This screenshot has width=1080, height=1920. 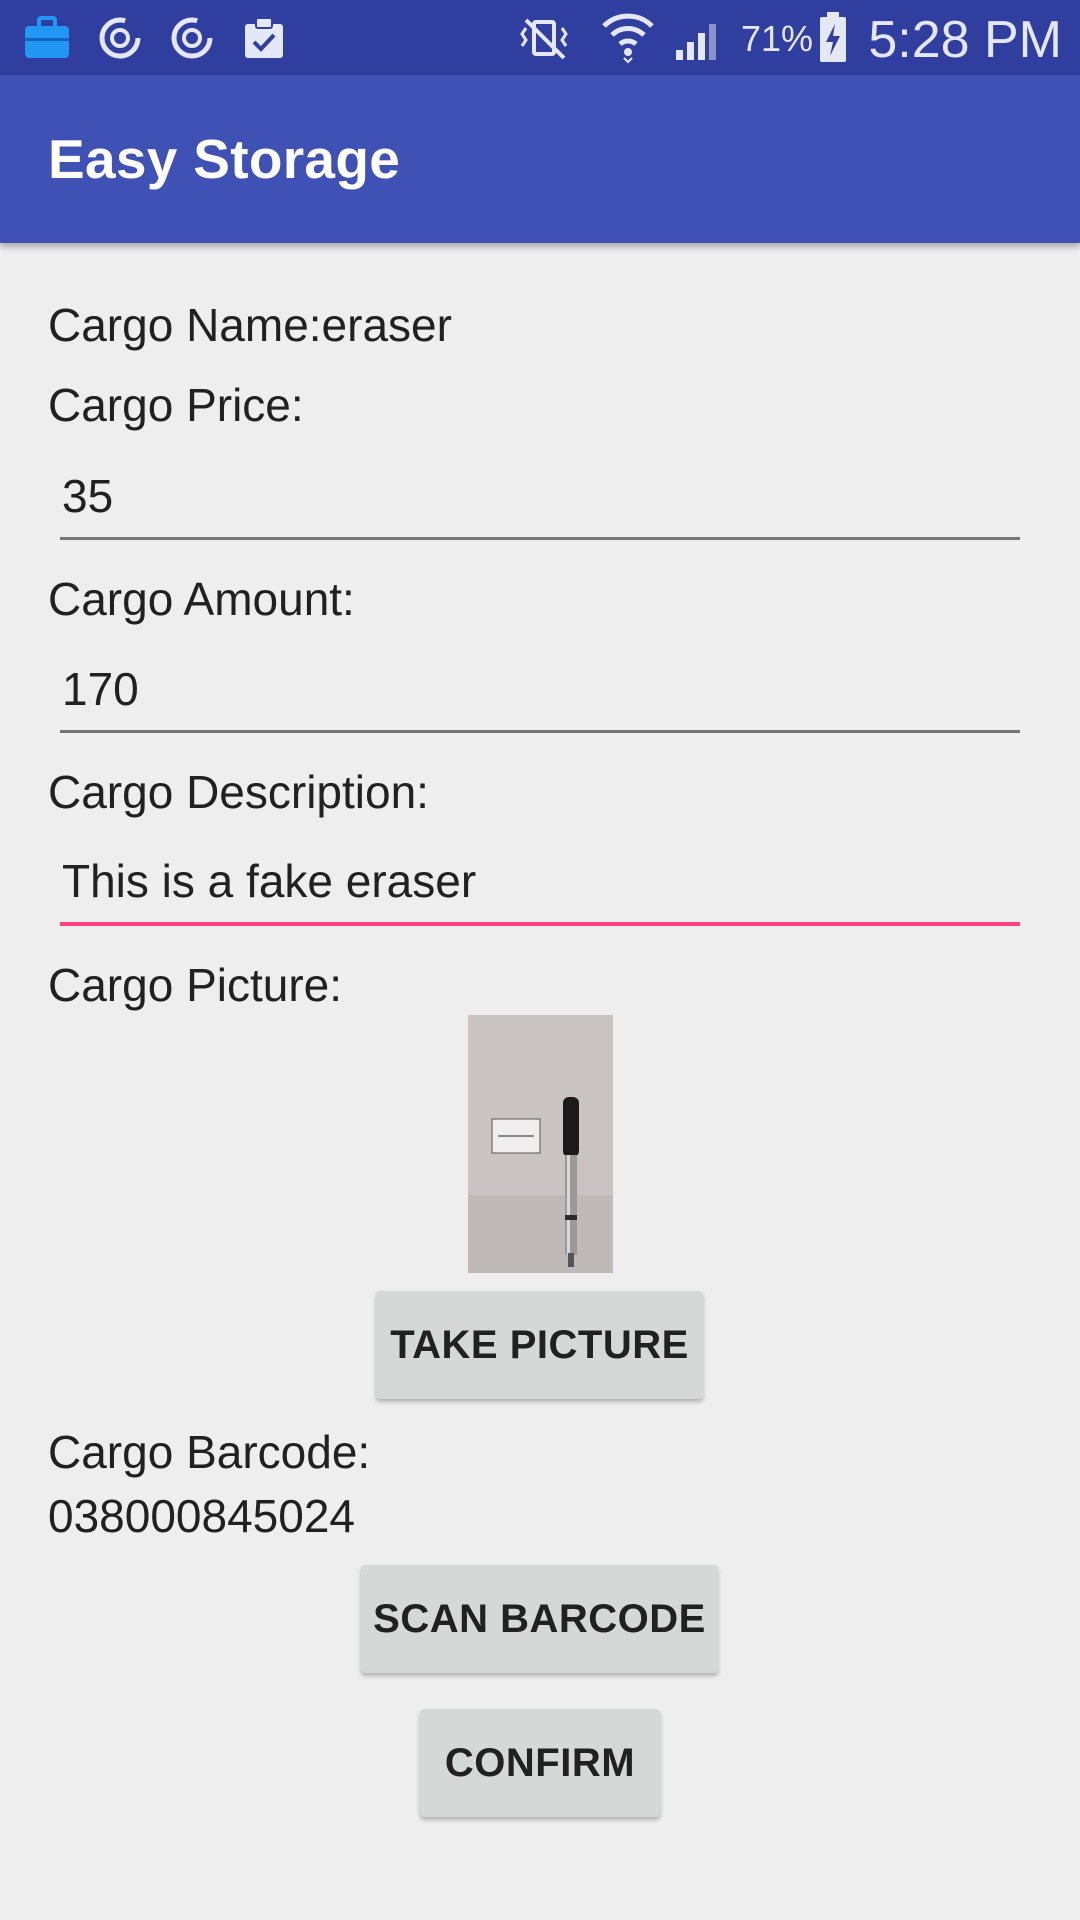 I want to click on cargo-barcode-value: 038000845024, so click(x=201, y=1516).